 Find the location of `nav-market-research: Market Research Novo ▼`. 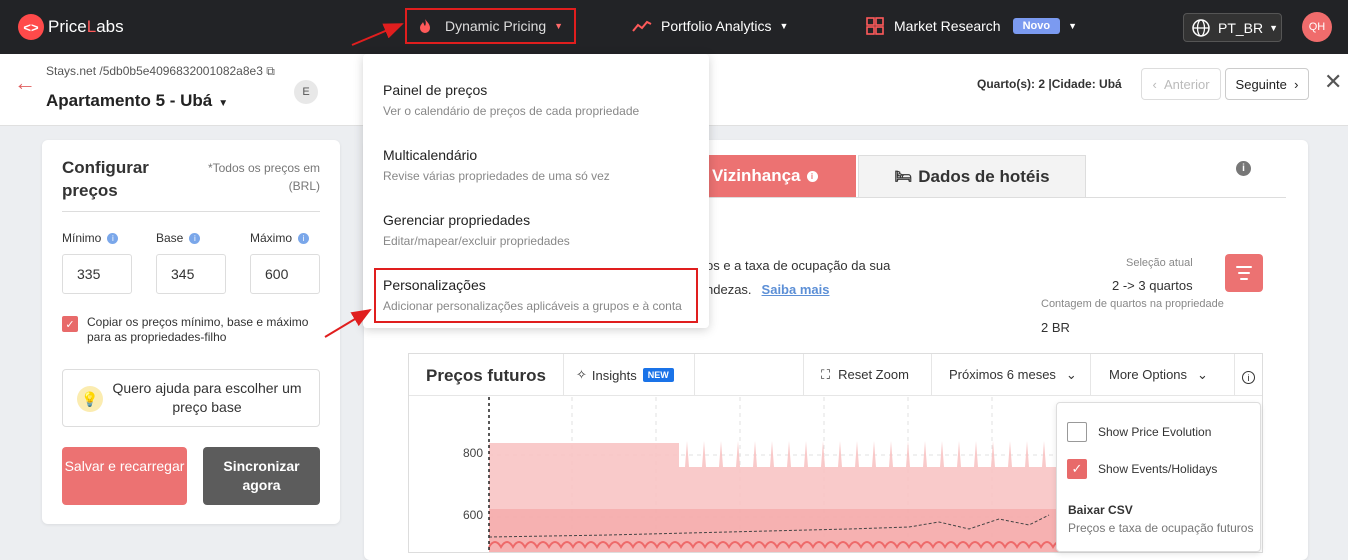

nav-market-research: Market Research Novo ▼ is located at coordinates (971, 26).